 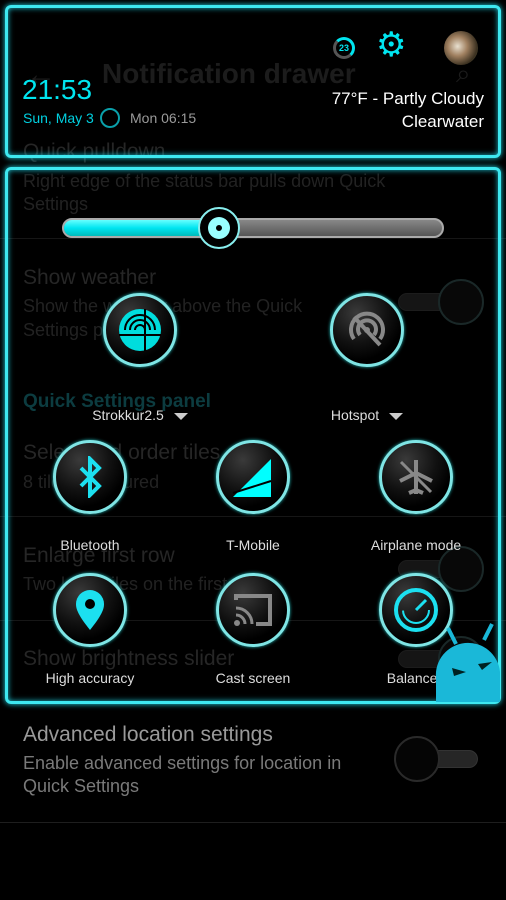 I want to click on hotspot-tile-label: Hotspot, so click(x=367, y=415).